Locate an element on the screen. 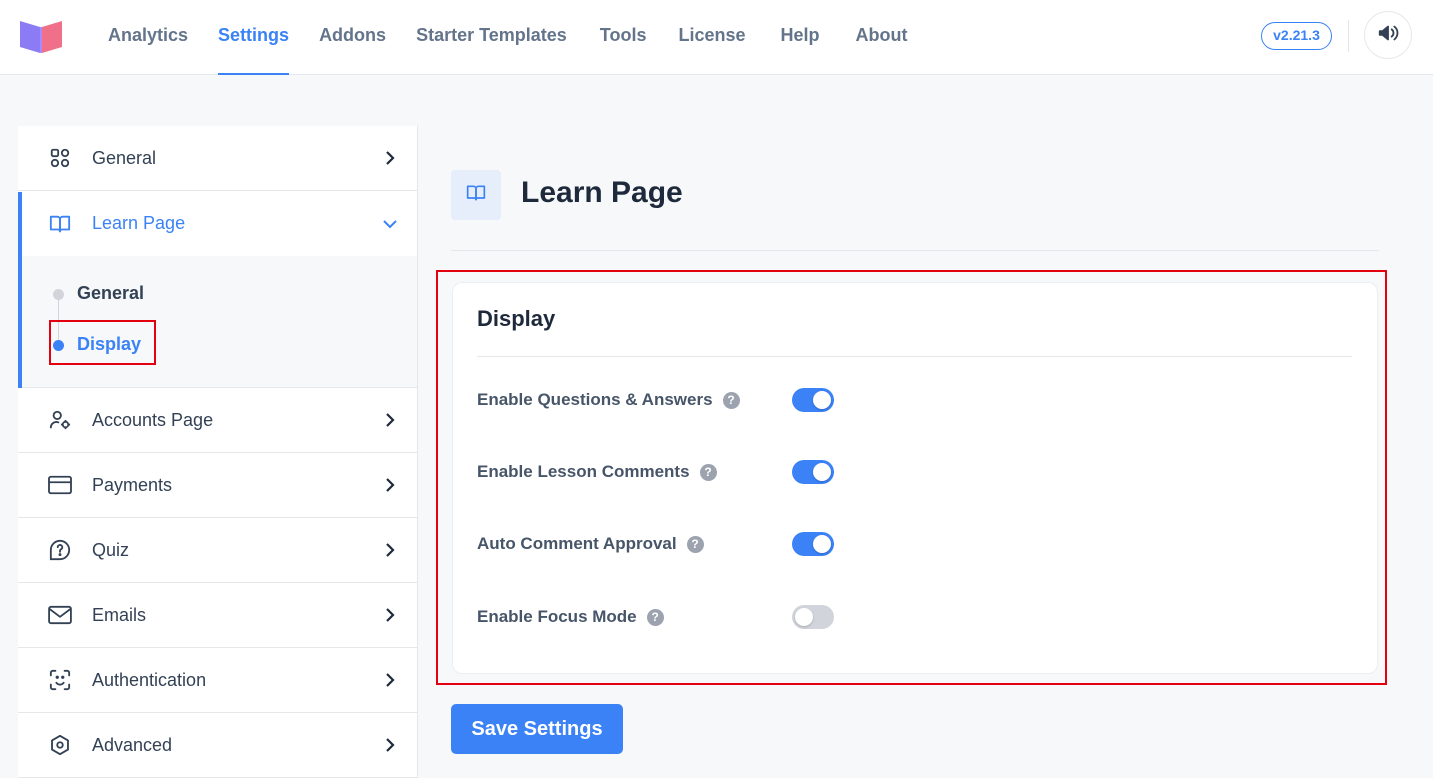 This screenshot has width=1433, height=778. header-divider is located at coordinates (1348, 36).